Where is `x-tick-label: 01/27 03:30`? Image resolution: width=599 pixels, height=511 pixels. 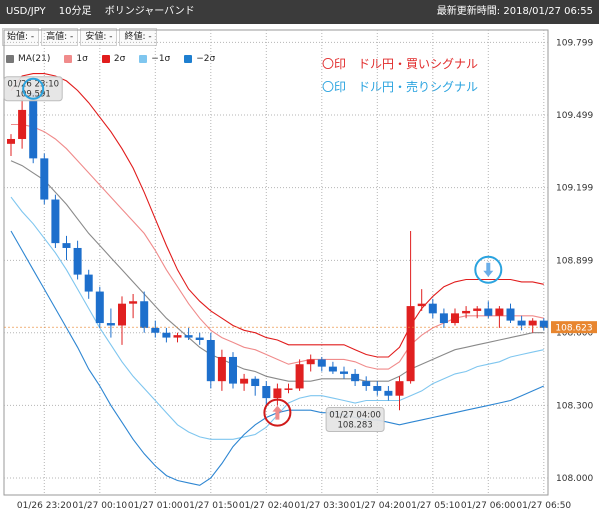
x-tick-label: 01/27 03:30 is located at coordinates (321, 506).